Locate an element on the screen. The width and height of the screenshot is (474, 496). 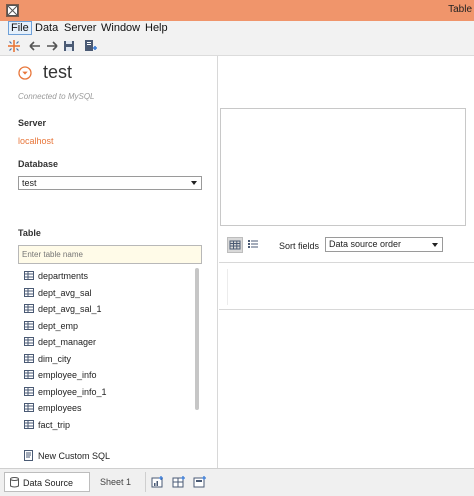
grid-divider is located at coordinates (227, 287).